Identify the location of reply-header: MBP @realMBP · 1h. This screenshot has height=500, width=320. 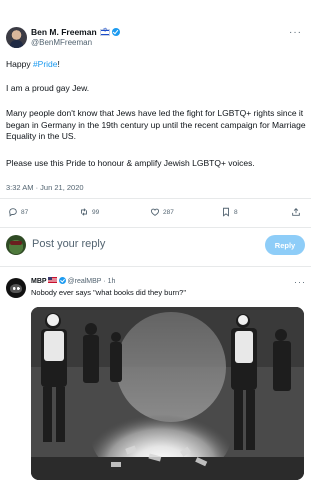
(73, 281).